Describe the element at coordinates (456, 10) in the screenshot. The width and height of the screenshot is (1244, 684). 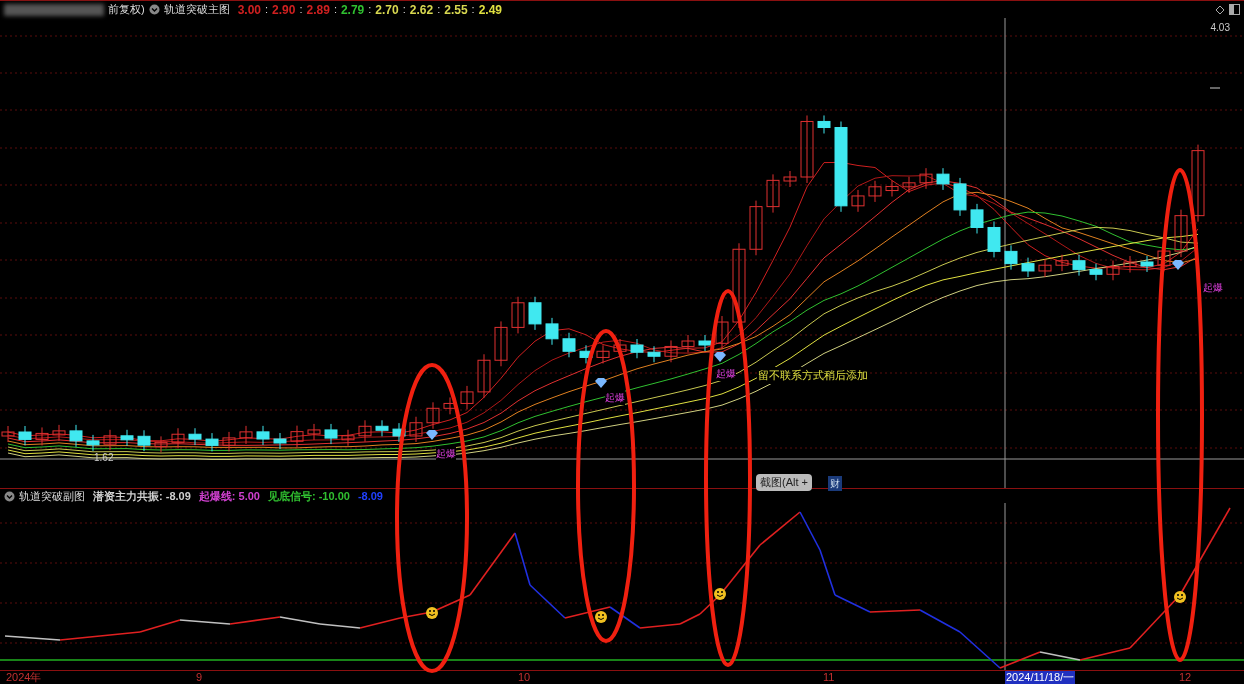
I see `ma-value: 2.55` at that location.